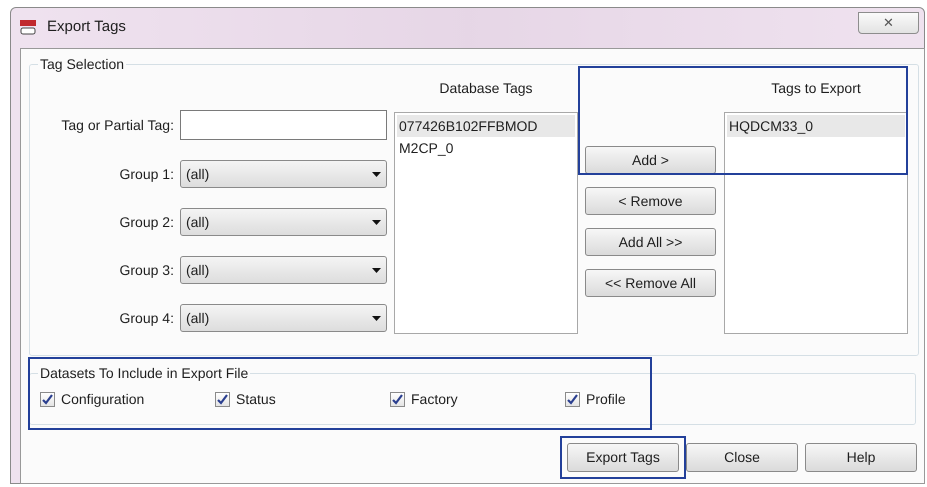 This screenshot has width=927, height=487. What do you see at coordinates (117, 125) in the screenshot?
I see `field-label: Tag or Partial Tag:` at bounding box center [117, 125].